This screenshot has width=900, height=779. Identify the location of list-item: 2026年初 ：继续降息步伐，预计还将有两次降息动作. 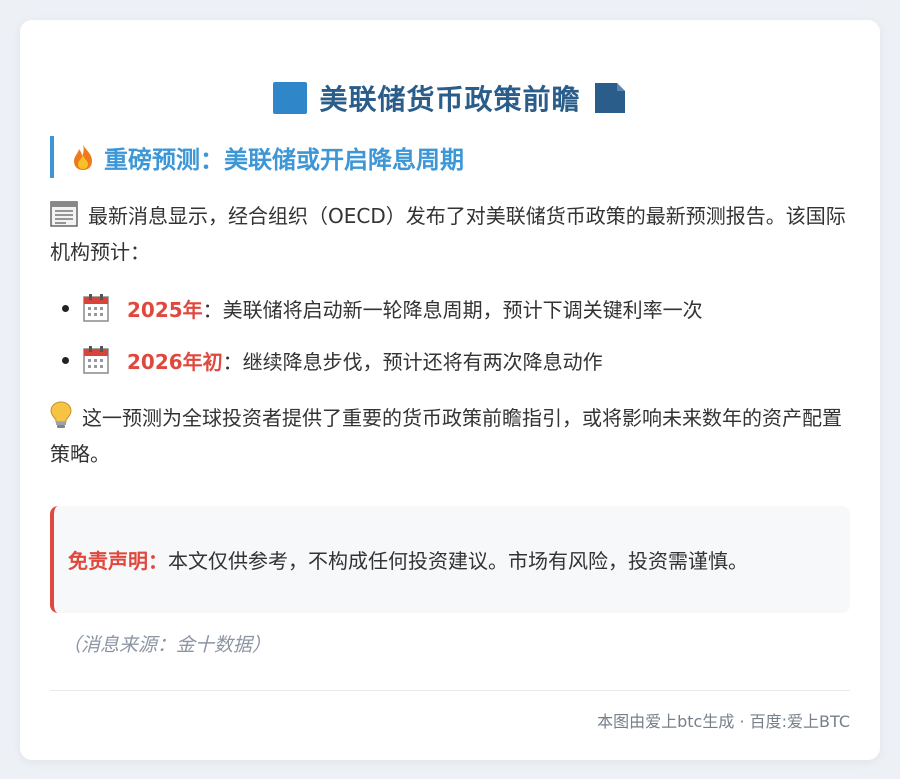
(332, 360).